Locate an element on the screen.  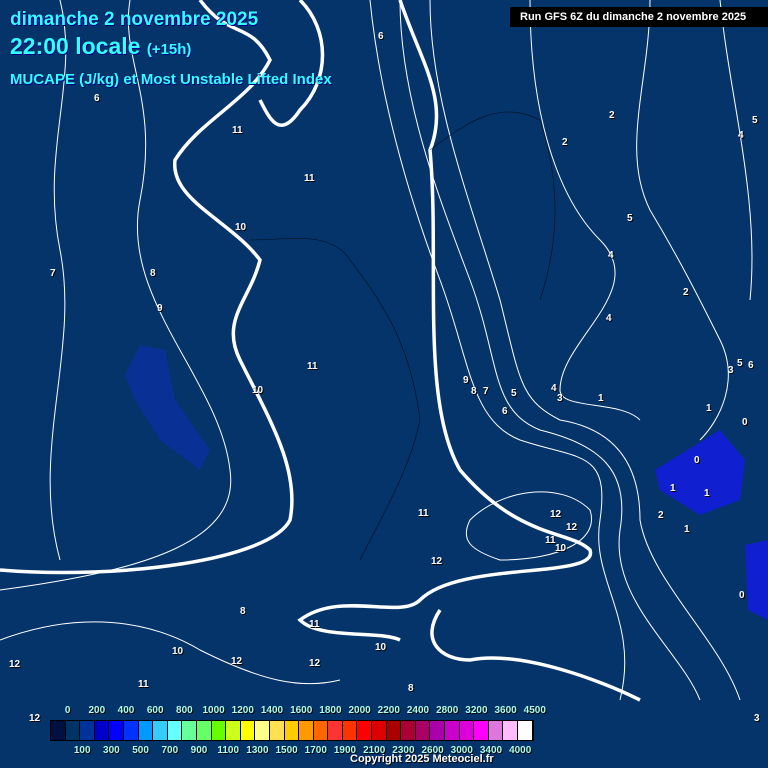
legend-tick-top: 1800 is located at coordinates (330, 710).